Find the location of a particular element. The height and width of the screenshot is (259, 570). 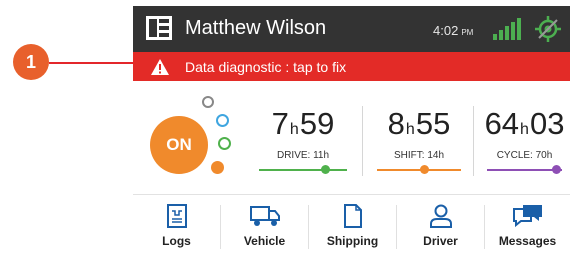

nav-driver-label: Driver is located at coordinates (440, 241).